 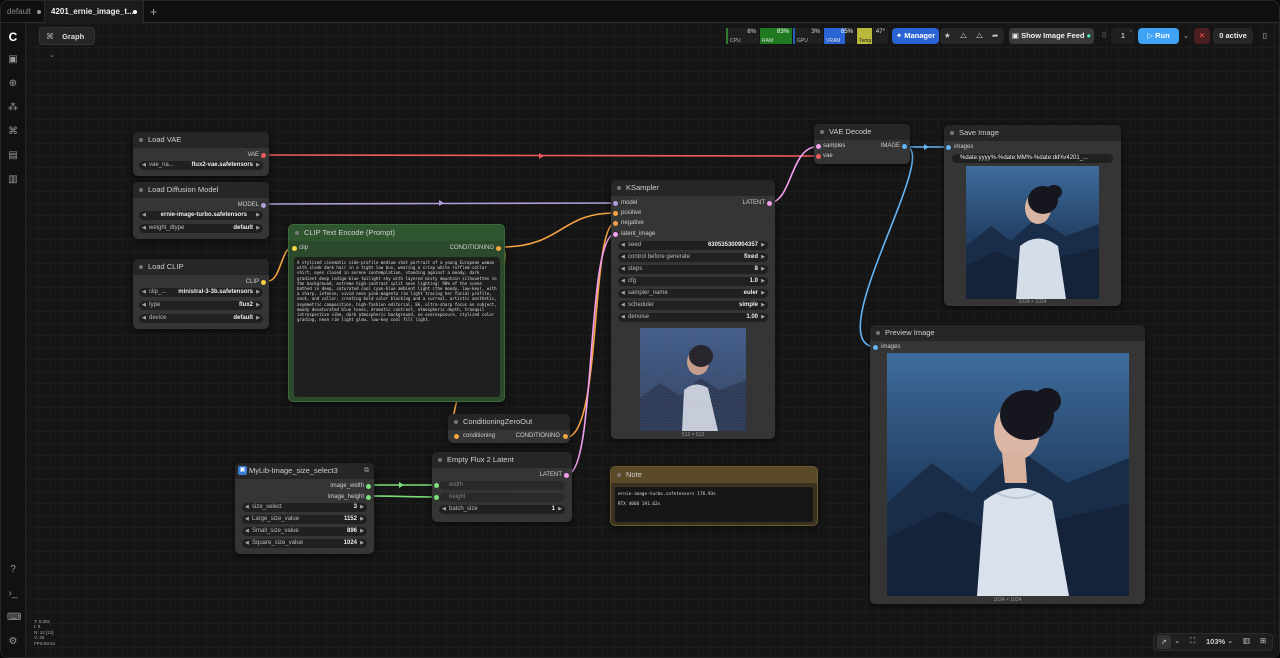 I want to click on workflows-icon: ⌘, so click(x=13, y=132).